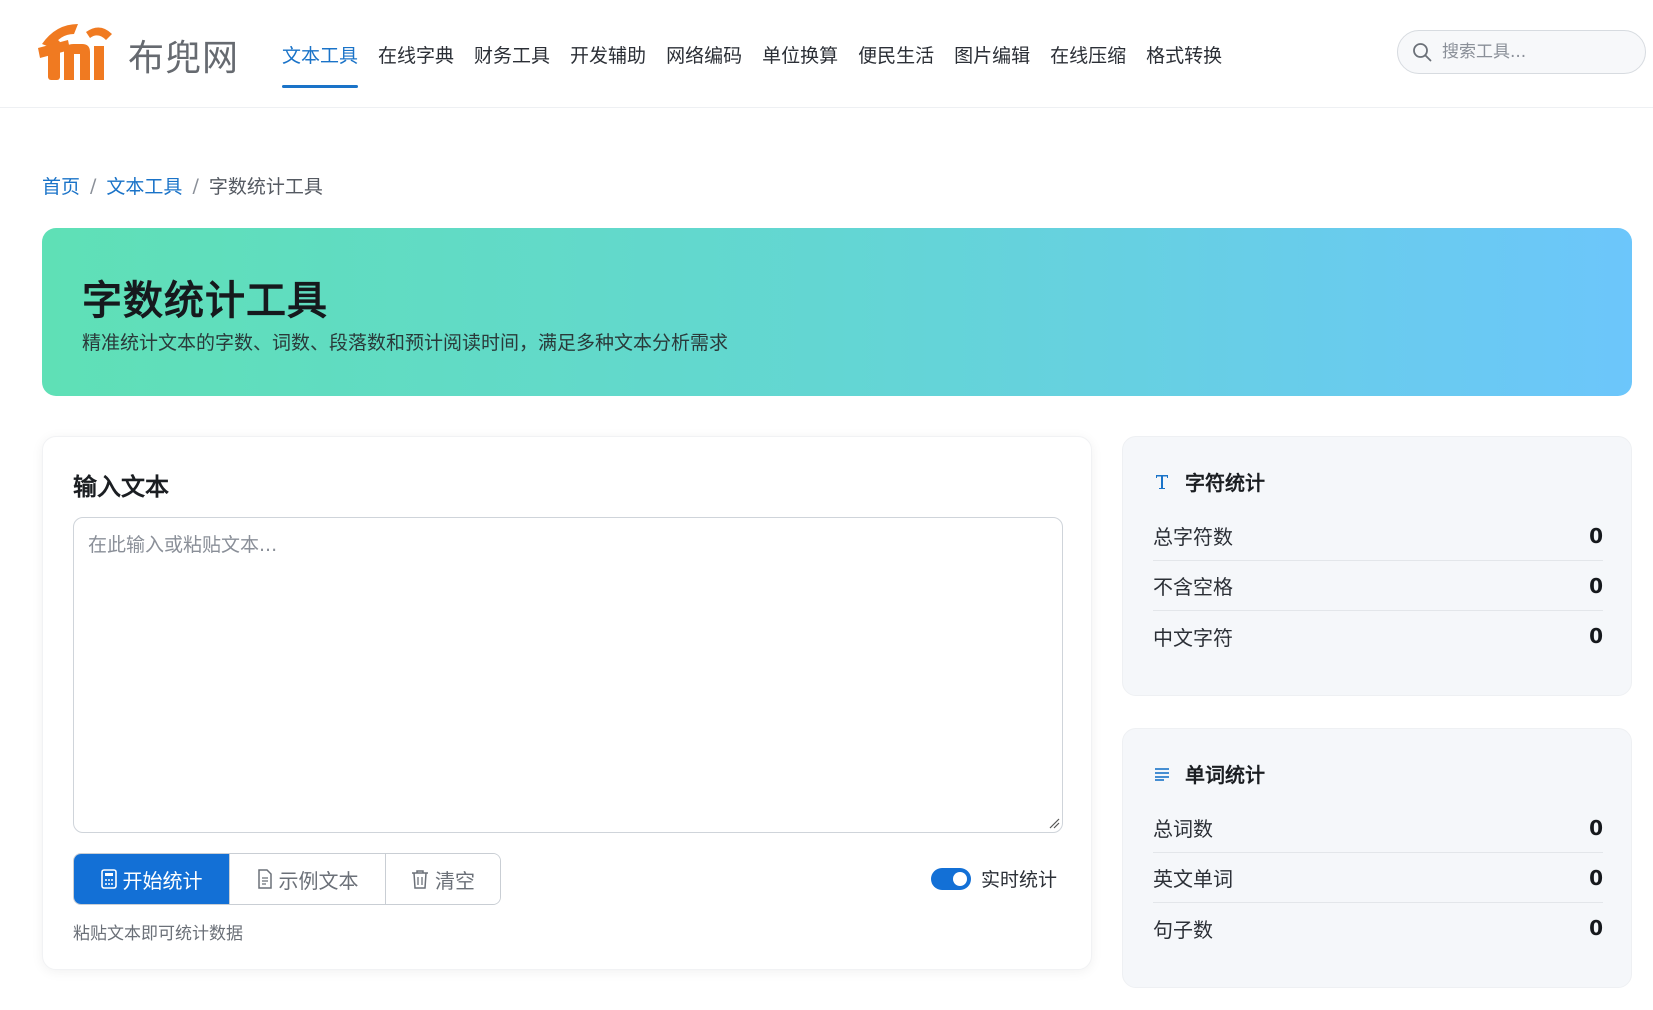  Describe the element at coordinates (108, 879) in the screenshot. I see `calculator-icon` at that location.